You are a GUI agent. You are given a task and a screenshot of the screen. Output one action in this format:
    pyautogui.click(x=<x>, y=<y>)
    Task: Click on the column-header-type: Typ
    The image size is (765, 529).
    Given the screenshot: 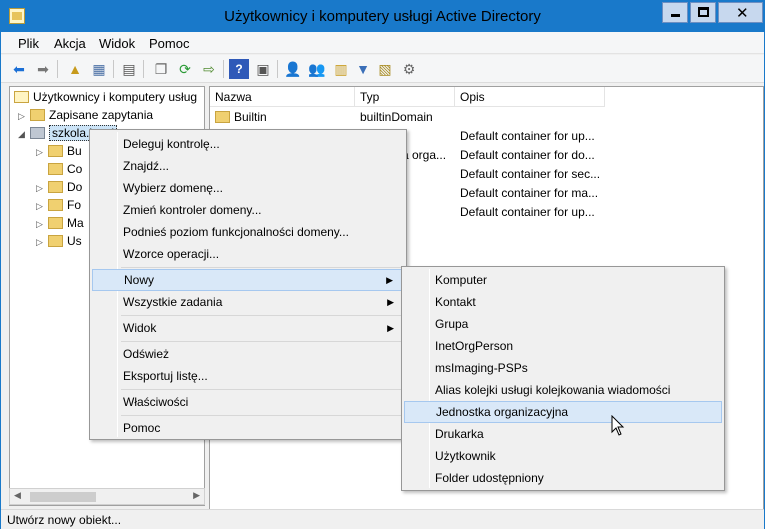 What is the action you would take?
    pyautogui.click(x=405, y=97)
    